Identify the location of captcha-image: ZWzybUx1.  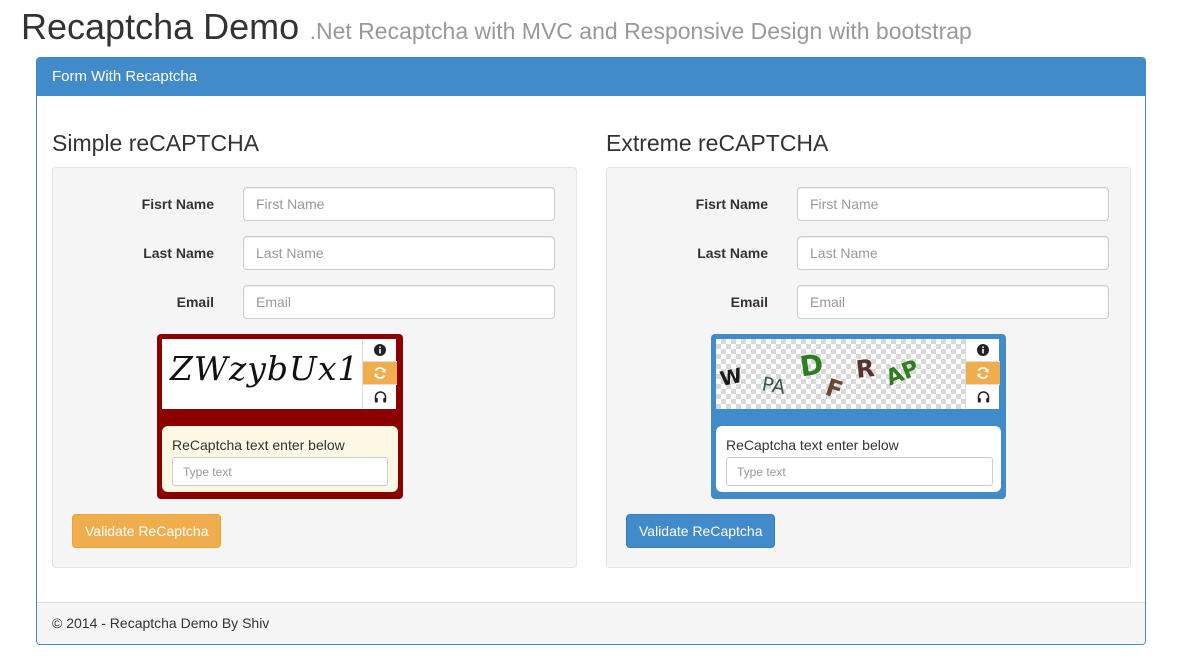
(262, 374).